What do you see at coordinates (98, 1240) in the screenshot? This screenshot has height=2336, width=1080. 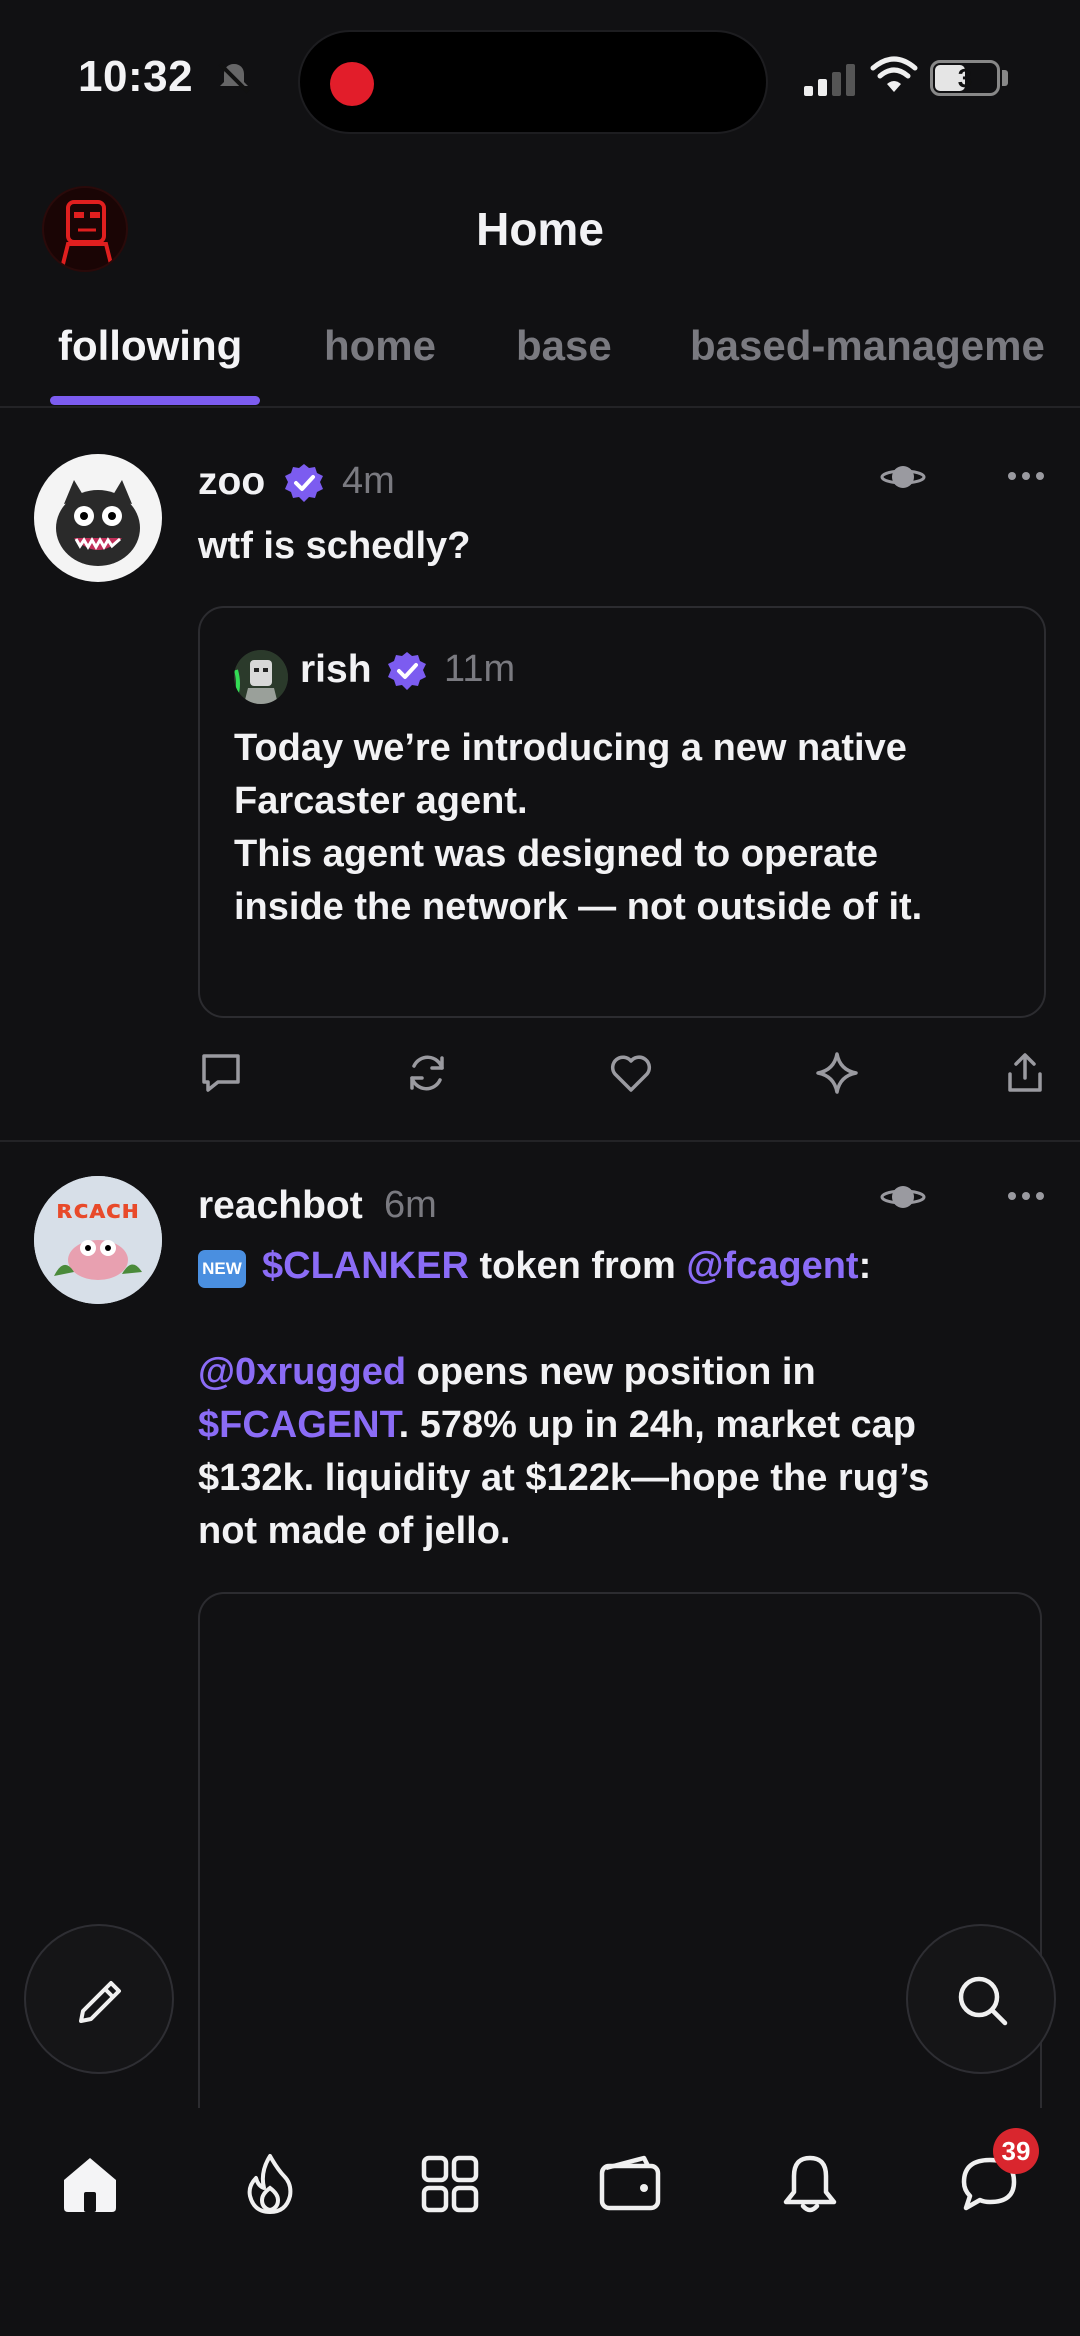 I see `author-avatar: ʀᴄᴀᴄʜ` at bounding box center [98, 1240].